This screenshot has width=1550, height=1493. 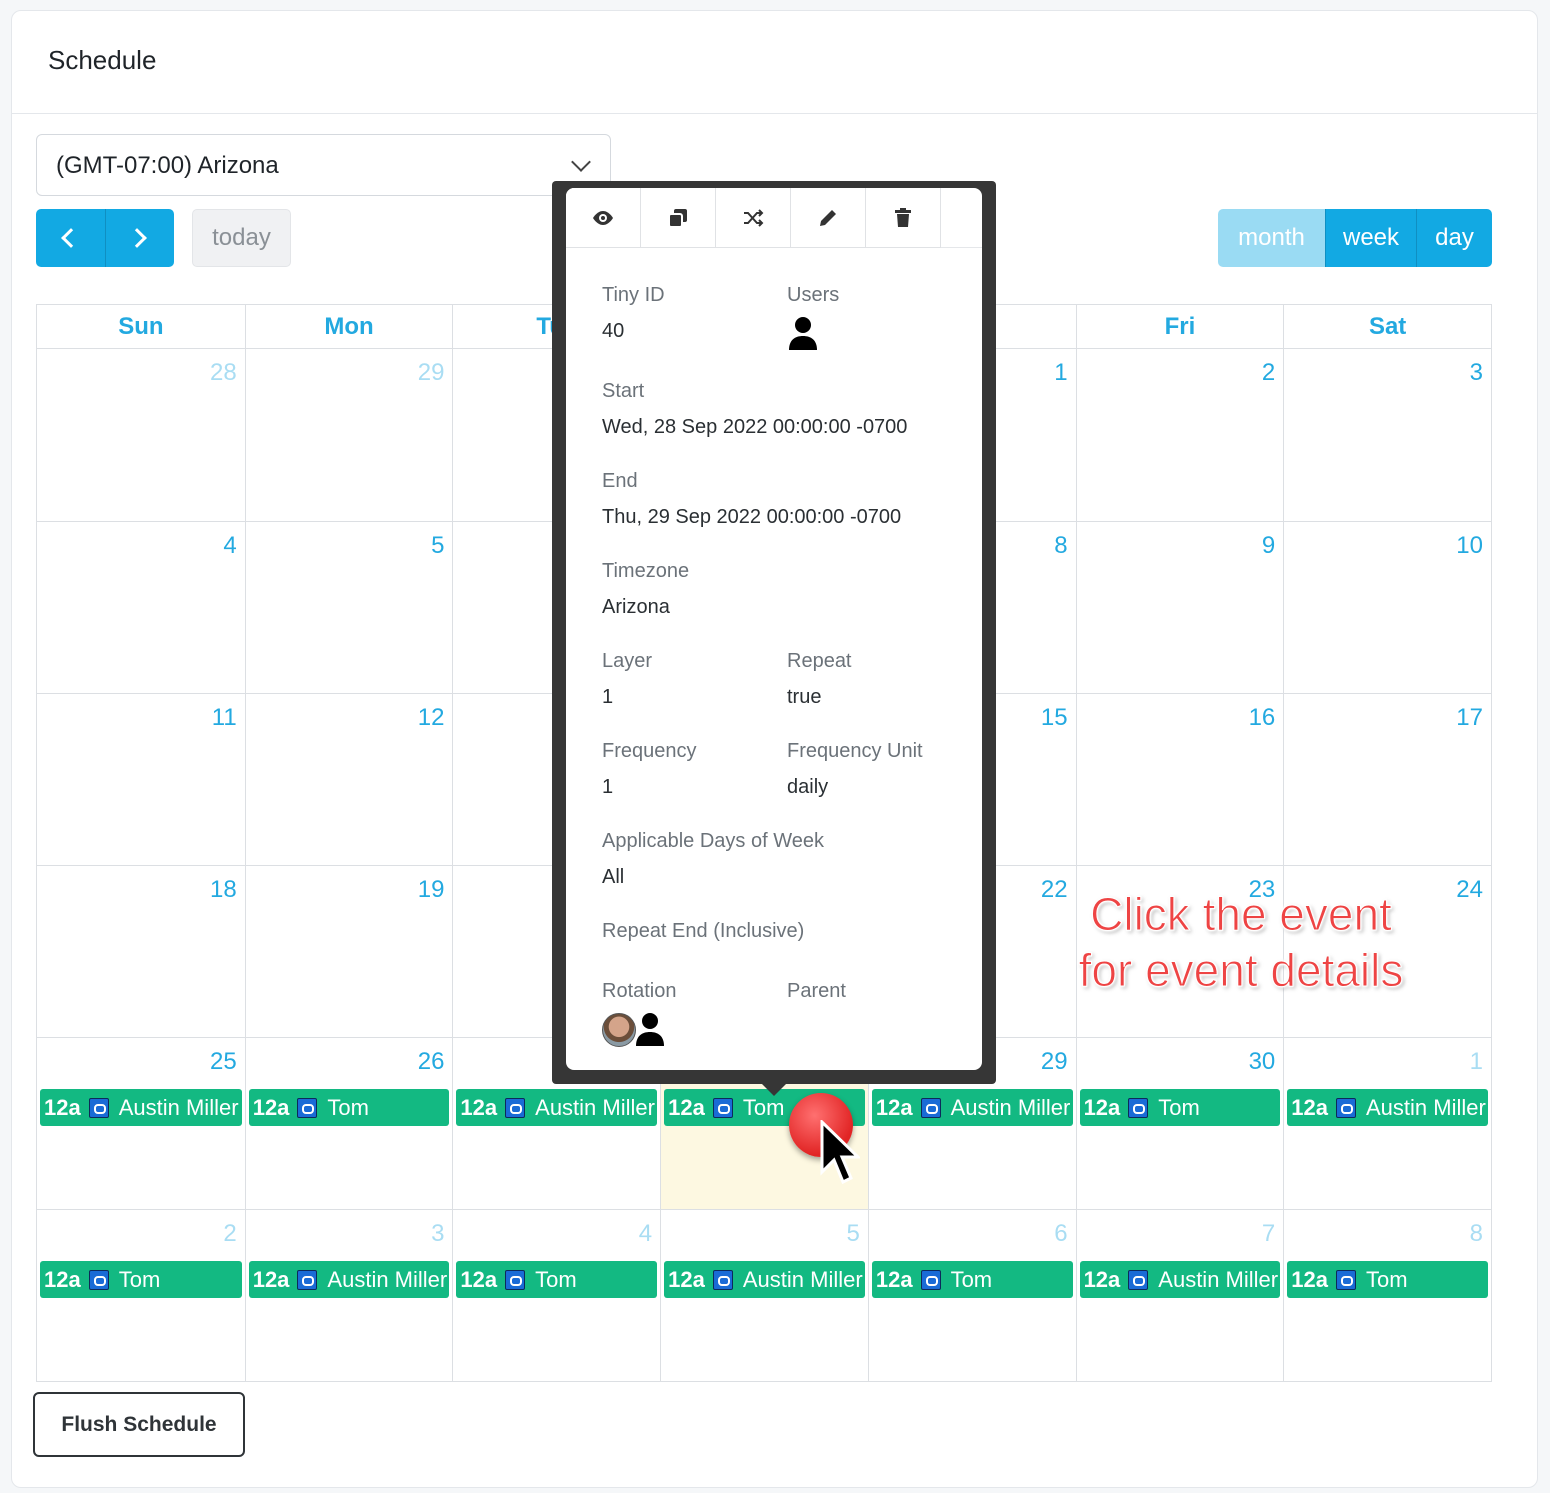 What do you see at coordinates (348, 435) in the screenshot?
I see `day-cell: 29` at bounding box center [348, 435].